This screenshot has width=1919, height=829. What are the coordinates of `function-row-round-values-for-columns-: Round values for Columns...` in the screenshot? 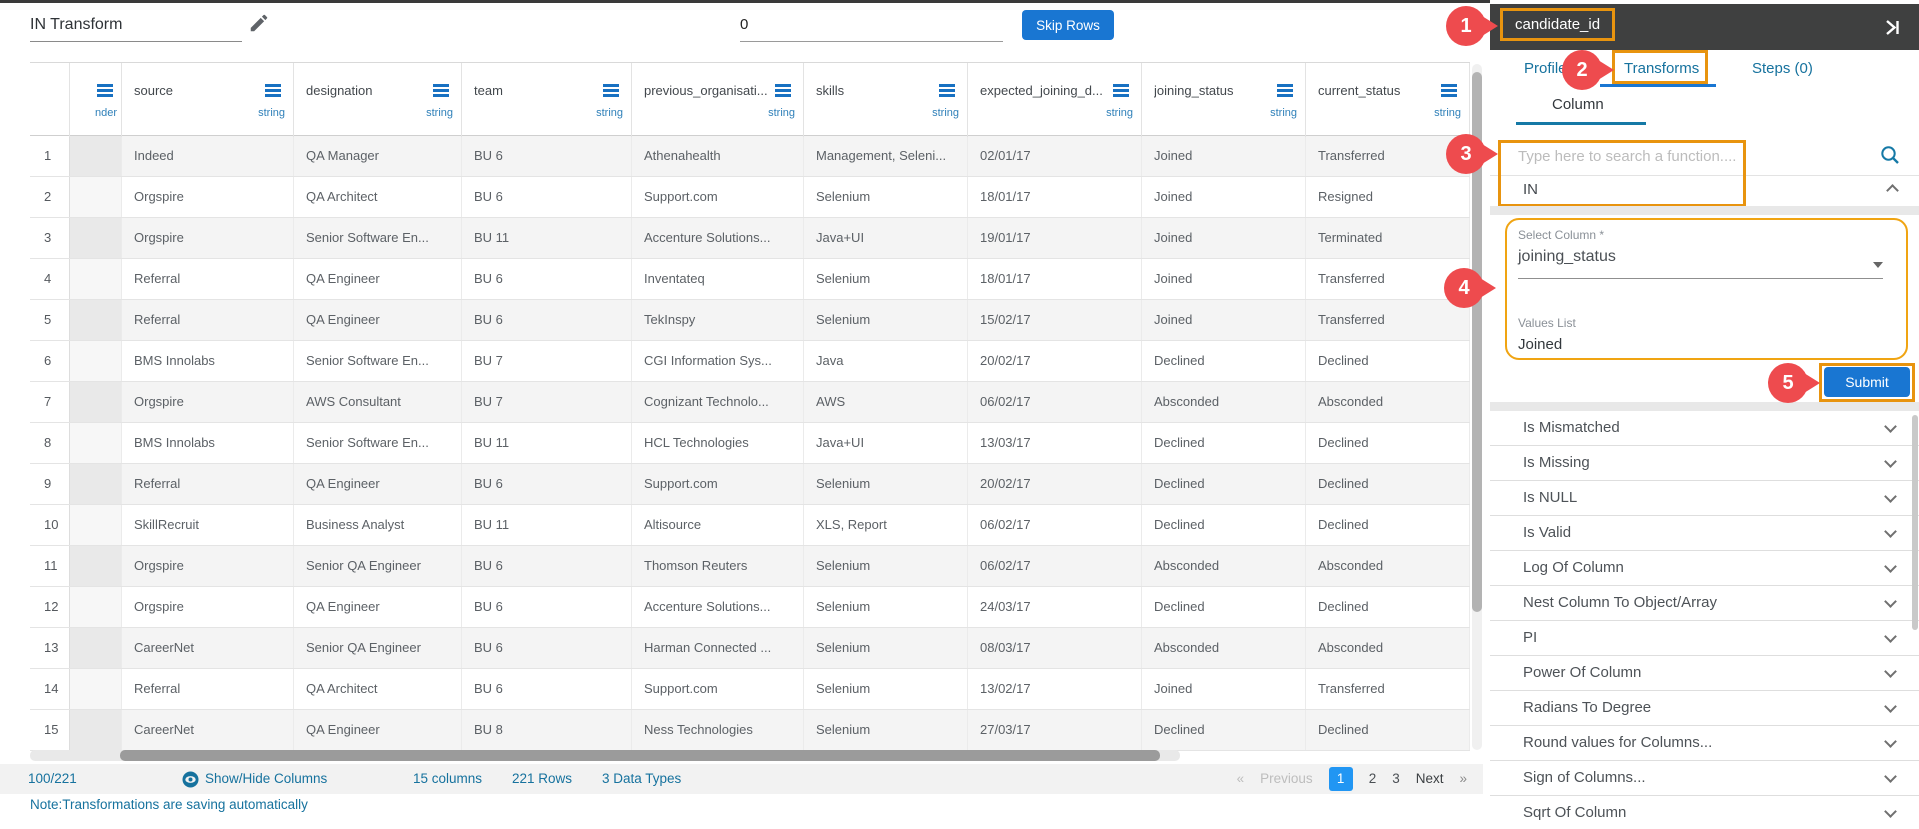 It's located at (1704, 743).